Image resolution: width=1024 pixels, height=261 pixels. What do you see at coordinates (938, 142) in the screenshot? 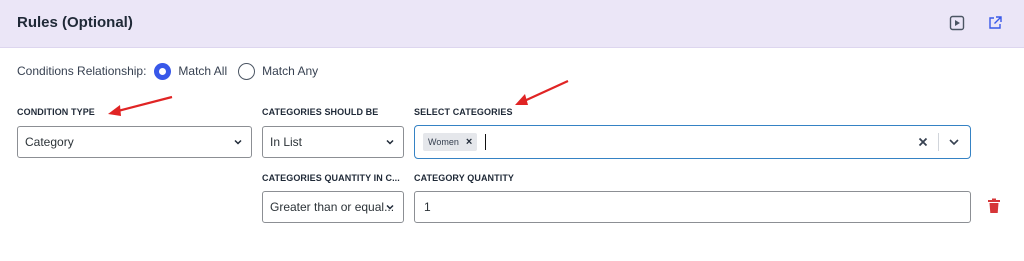
I see `multiselect-separator` at bounding box center [938, 142].